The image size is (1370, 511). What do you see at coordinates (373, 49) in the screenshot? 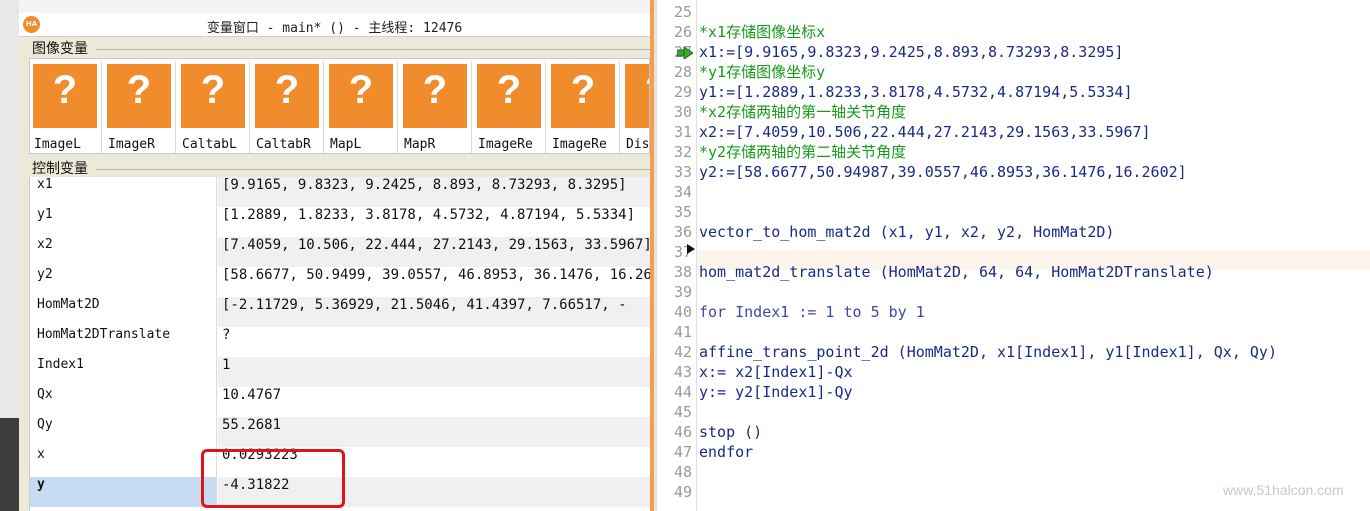
I see `section-divider` at bounding box center [373, 49].